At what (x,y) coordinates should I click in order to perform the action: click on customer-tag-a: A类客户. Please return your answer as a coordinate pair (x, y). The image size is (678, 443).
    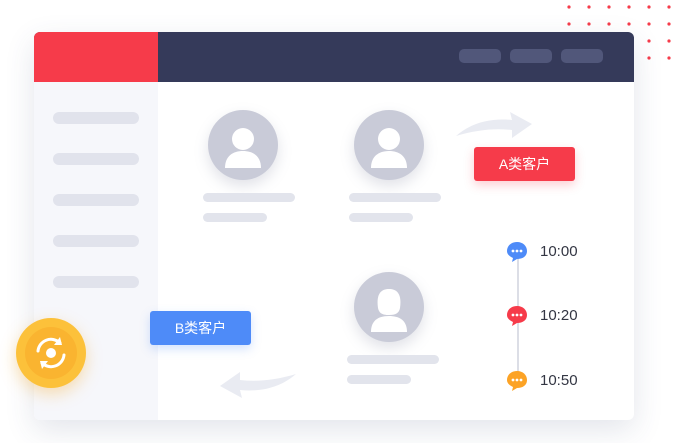
    Looking at the image, I should click on (524, 164).